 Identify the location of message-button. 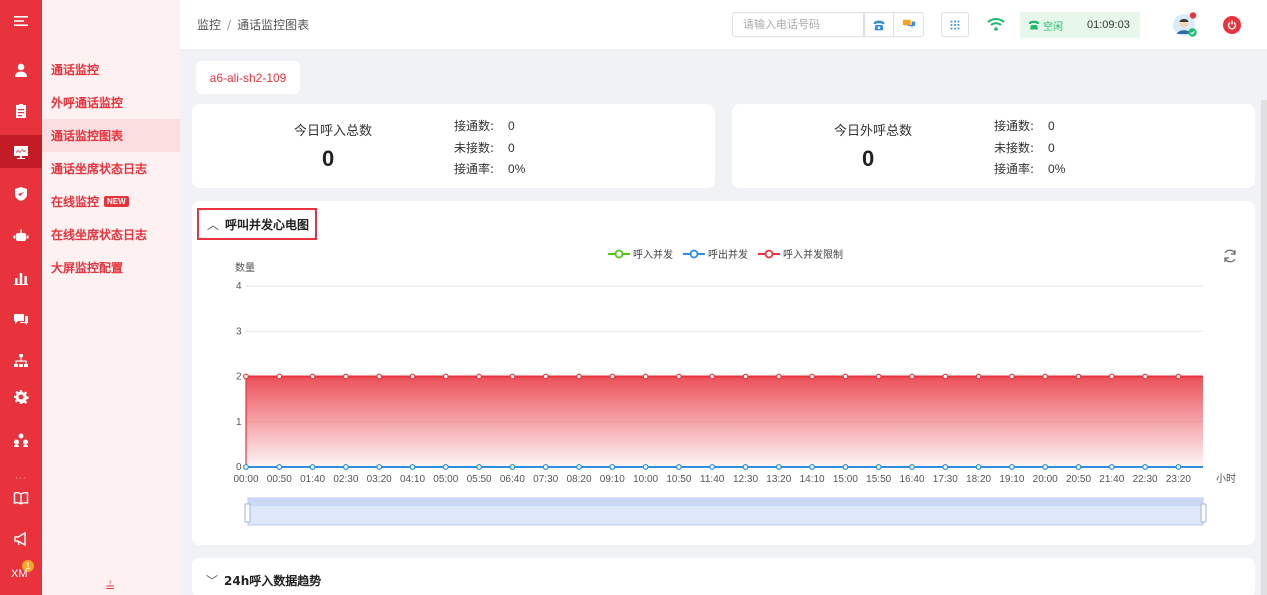
(909, 24).